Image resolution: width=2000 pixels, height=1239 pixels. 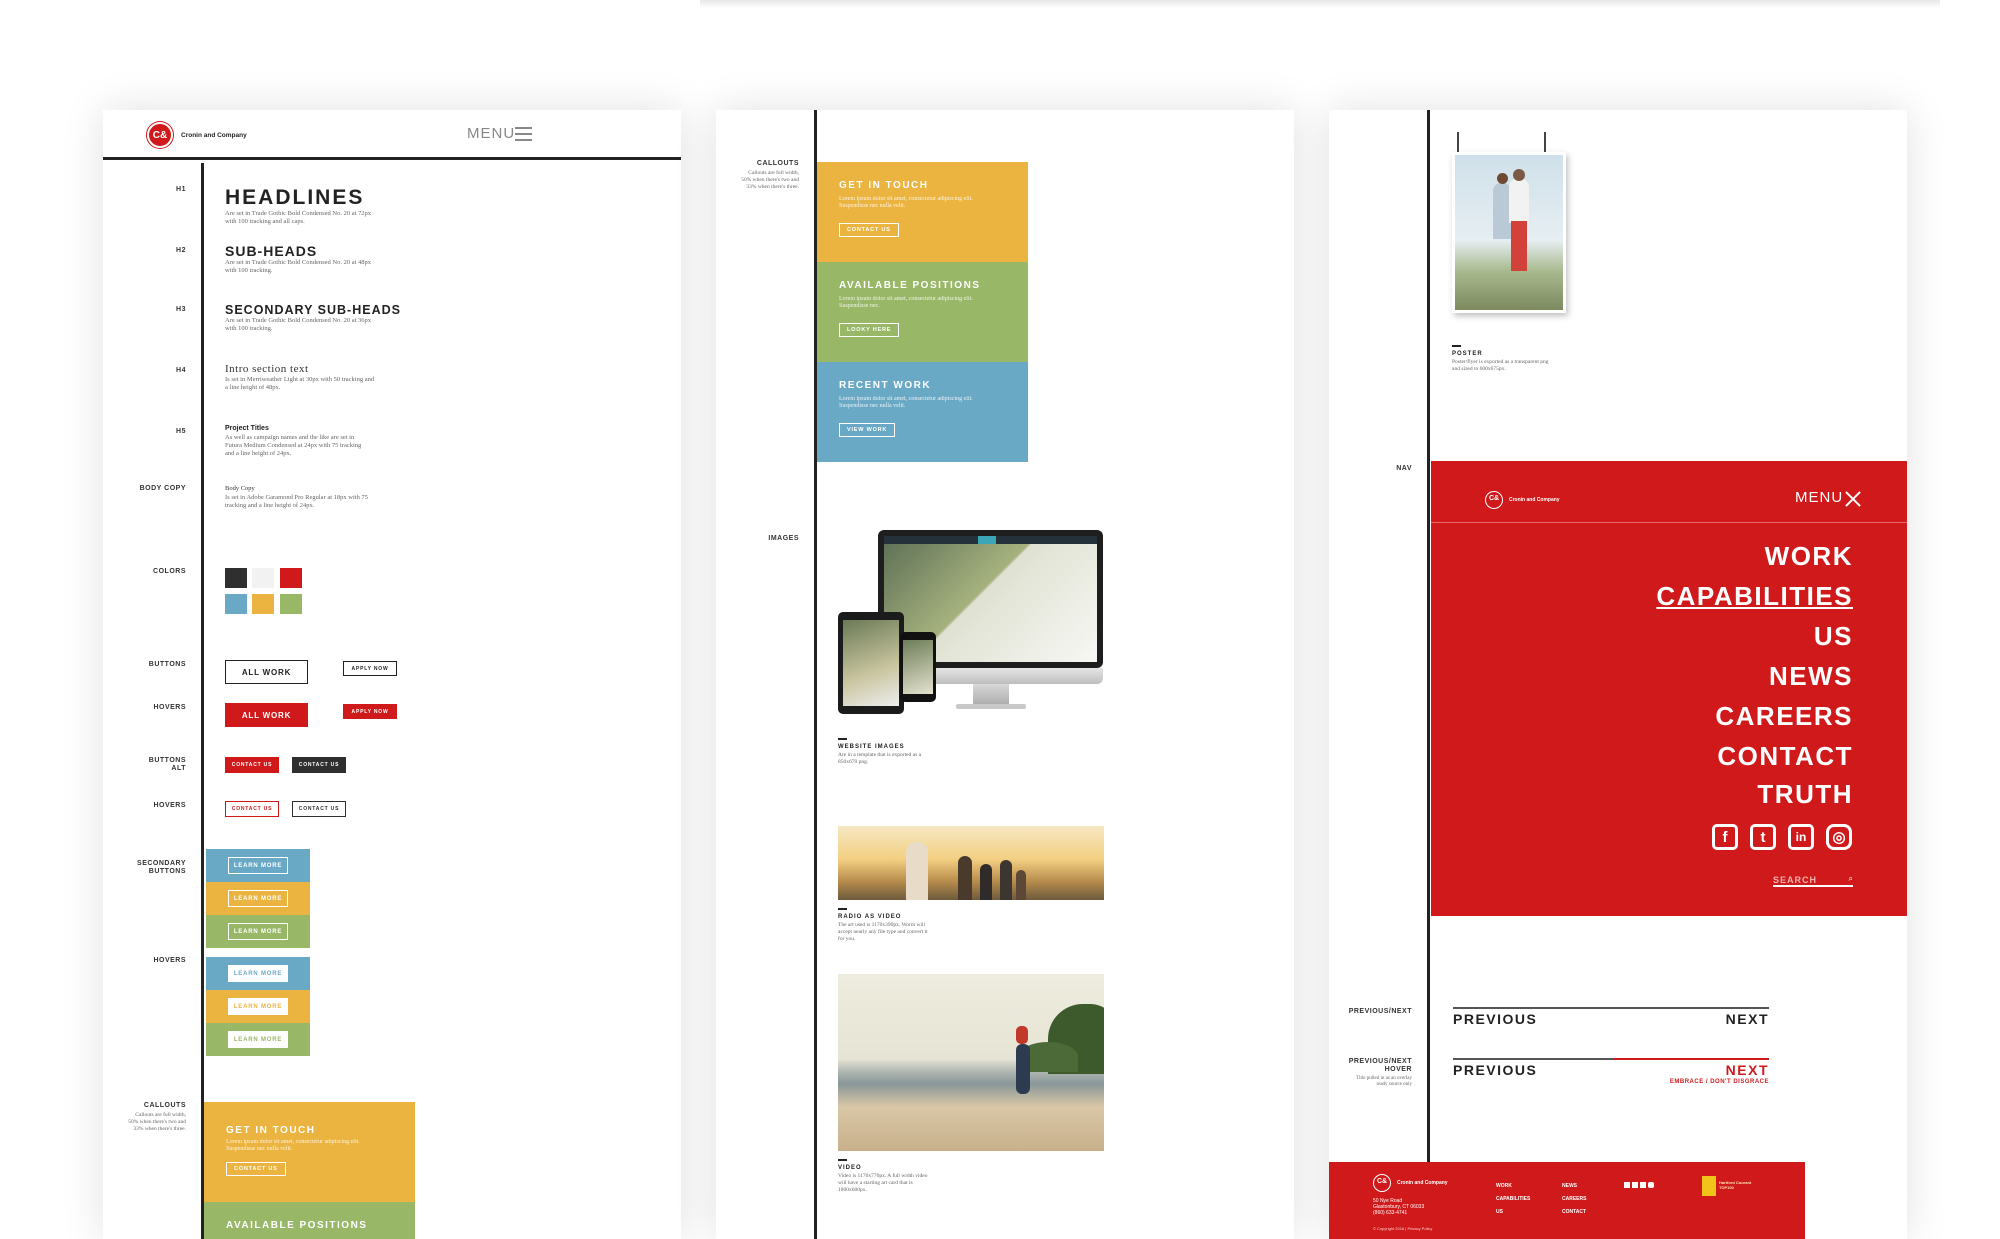 What do you see at coordinates (169, 805) in the screenshot?
I see `label-hovers-alt: HOVERS` at bounding box center [169, 805].